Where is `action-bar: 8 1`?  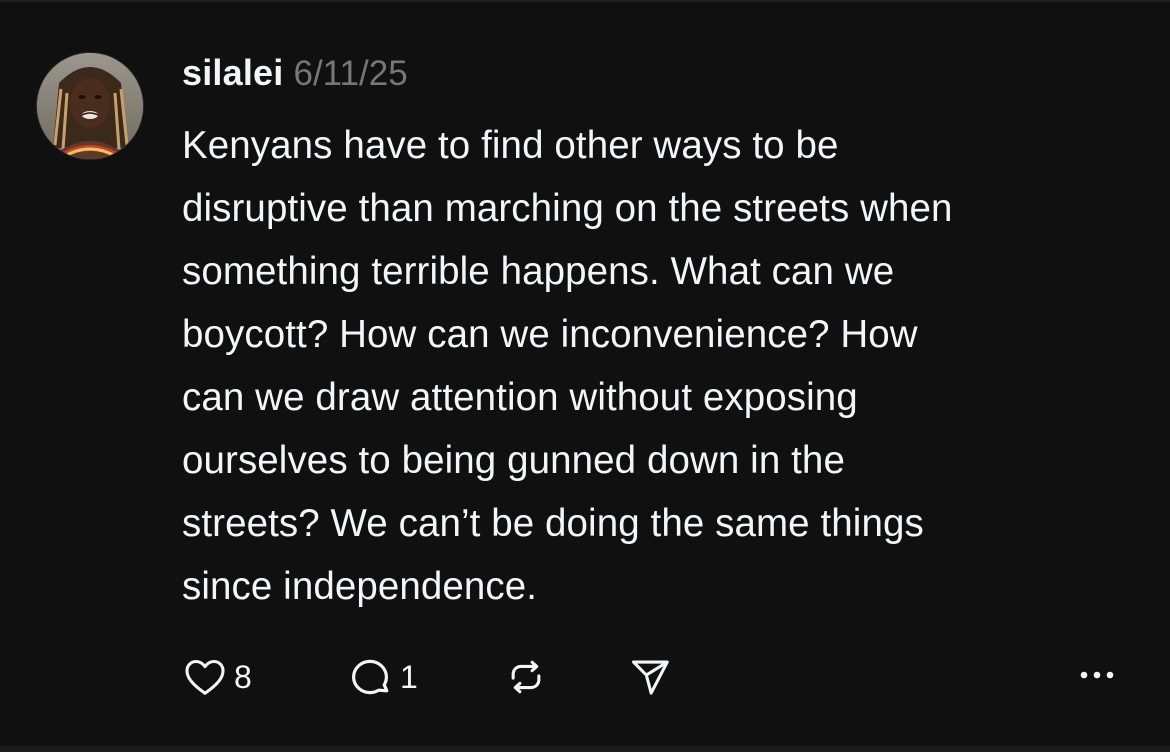 action-bar: 8 1 is located at coordinates (427, 677).